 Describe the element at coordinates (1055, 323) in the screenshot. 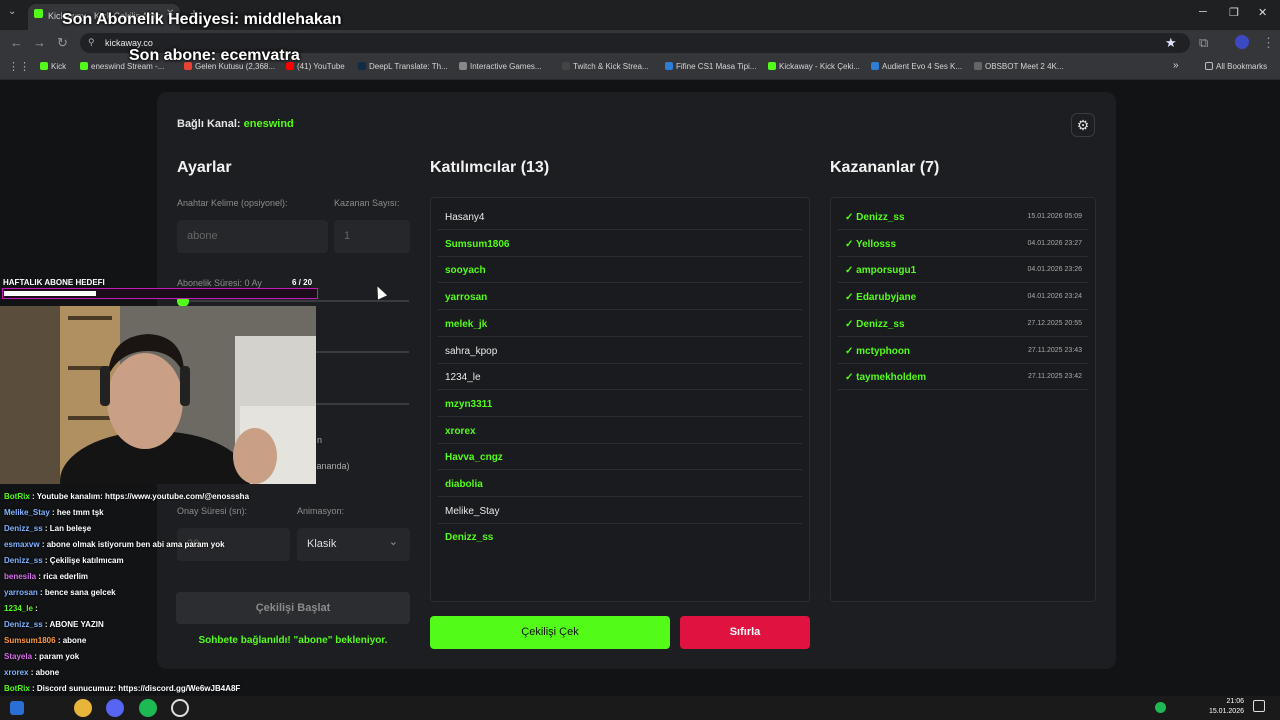

I see `winner-date: 27.12.2025 20:55` at that location.